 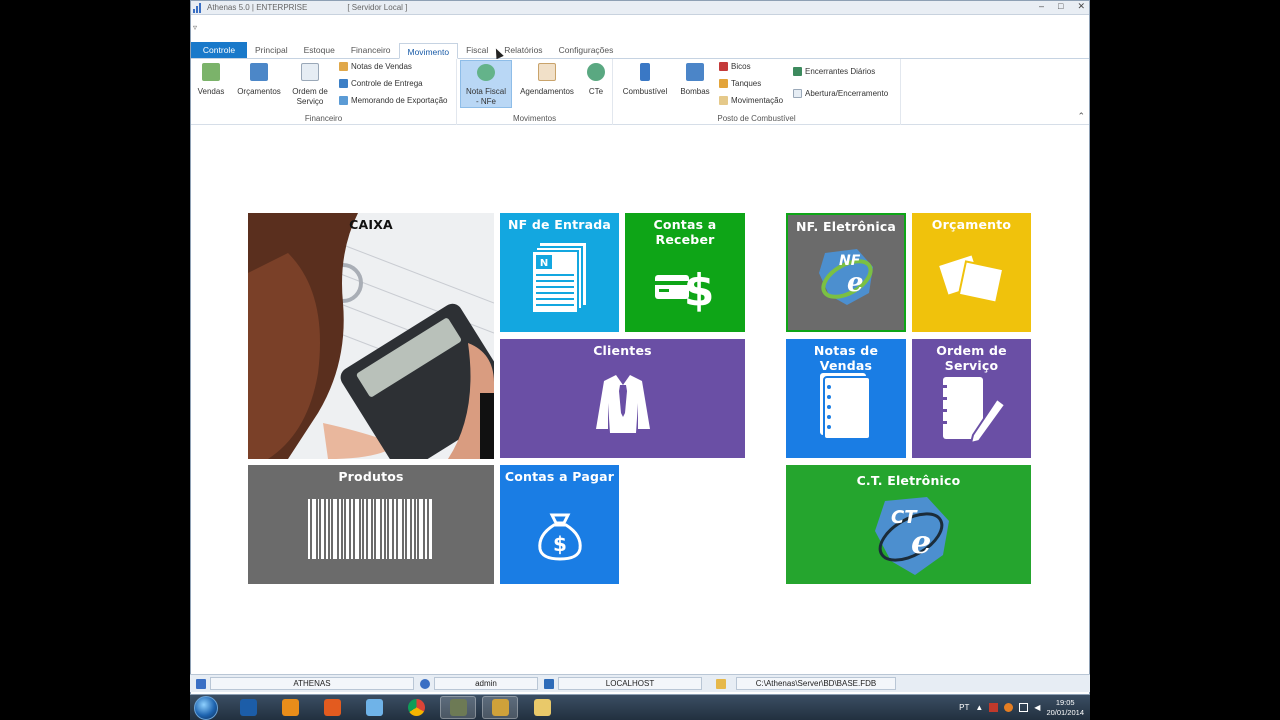 I want to click on tab-controle: Controle, so click(x=219, y=50).